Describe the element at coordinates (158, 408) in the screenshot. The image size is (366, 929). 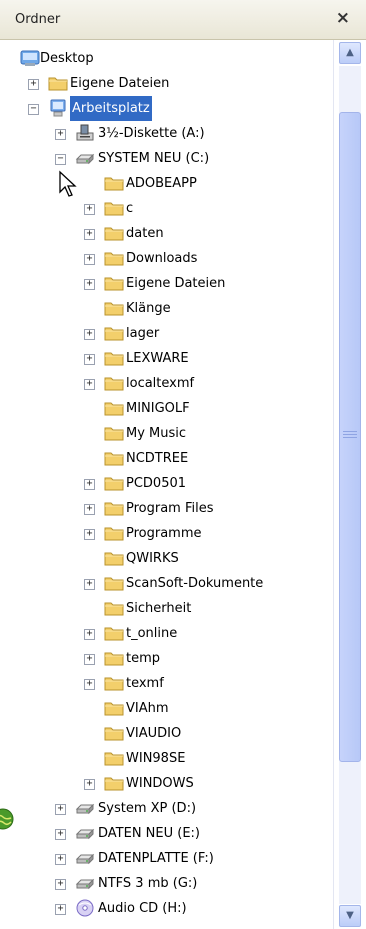
I see `tree-item-label: MINIGOLF` at that location.